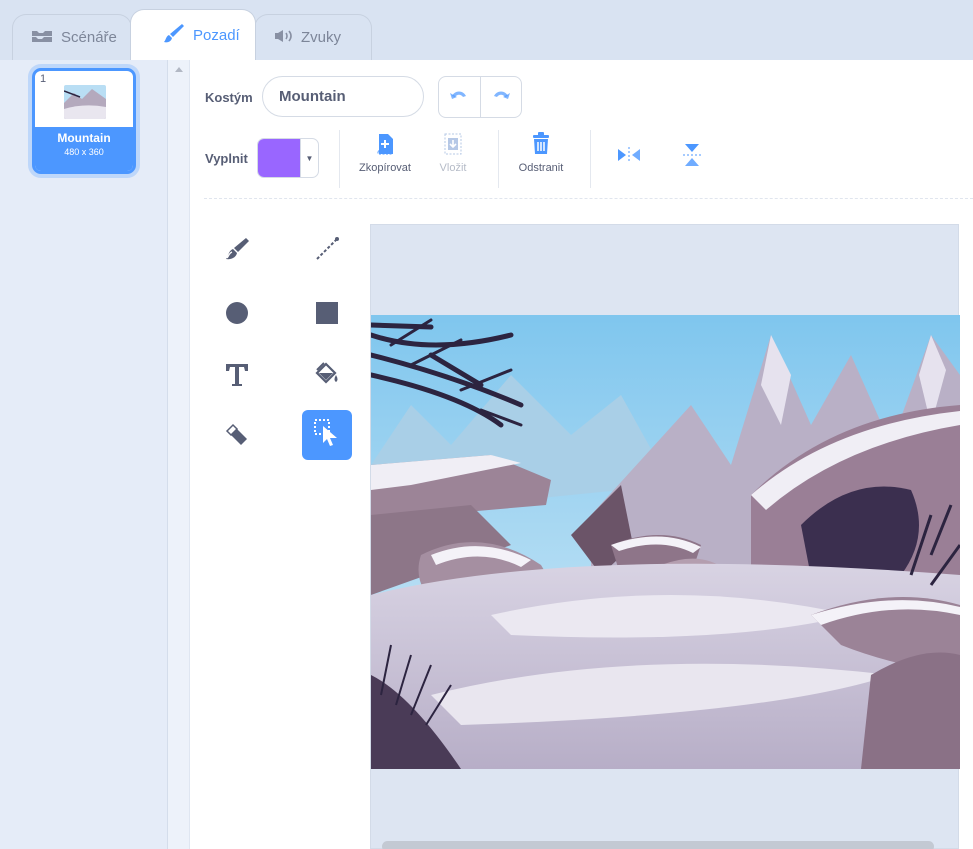 This screenshot has width=973, height=849. I want to click on undo-redo-group, so click(480, 97).